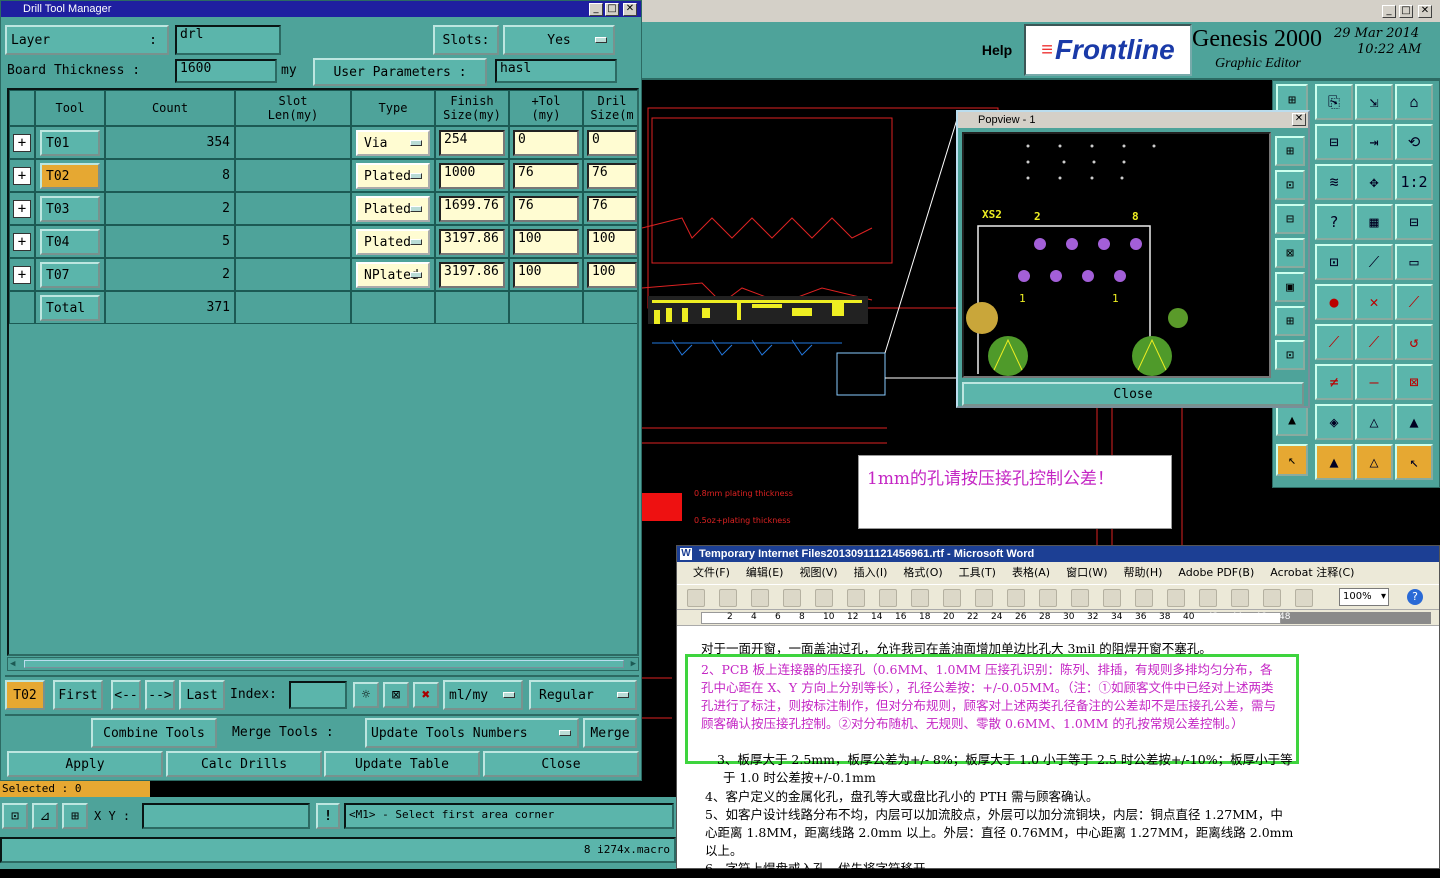  I want to click on word-tool-16-icon, so click(1208, 598).